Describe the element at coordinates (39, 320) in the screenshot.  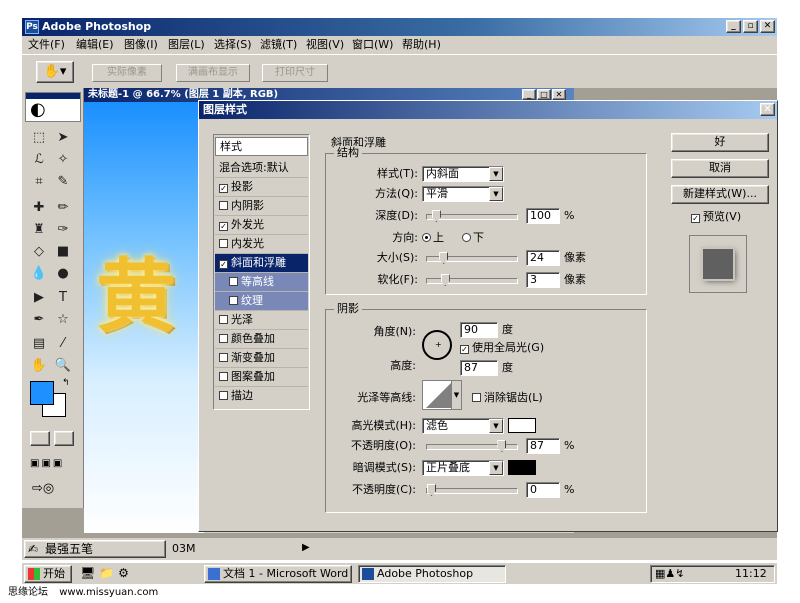
I see `pen-tool-icon: ✒` at that location.